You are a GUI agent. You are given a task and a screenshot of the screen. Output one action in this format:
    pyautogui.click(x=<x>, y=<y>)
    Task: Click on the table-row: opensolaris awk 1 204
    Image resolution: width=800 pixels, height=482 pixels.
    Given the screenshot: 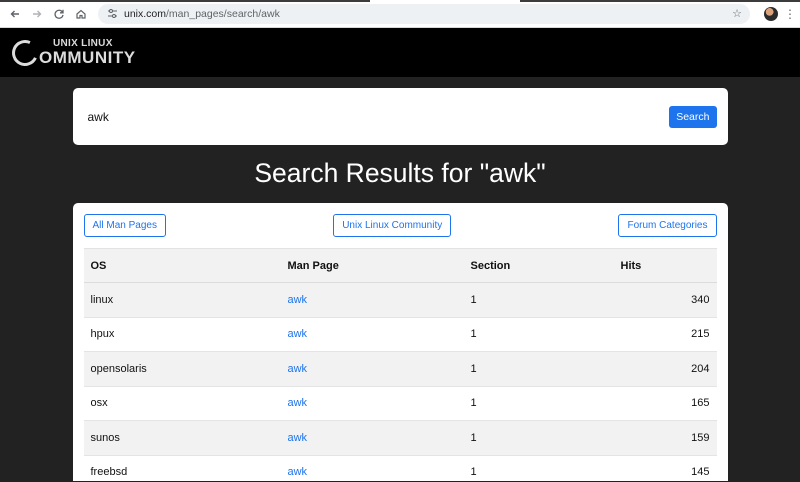 What is the action you would take?
    pyautogui.click(x=400, y=369)
    